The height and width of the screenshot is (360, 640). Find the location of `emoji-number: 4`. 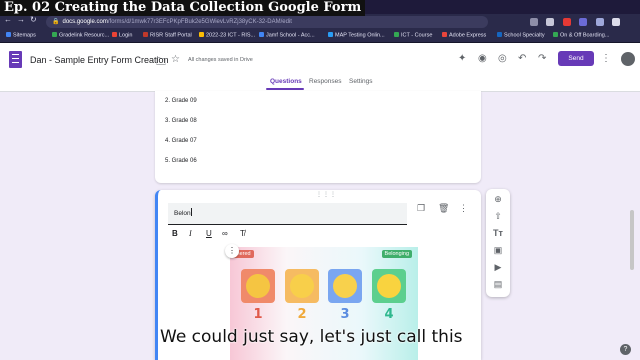

emoji-number: 4 is located at coordinates (389, 314).